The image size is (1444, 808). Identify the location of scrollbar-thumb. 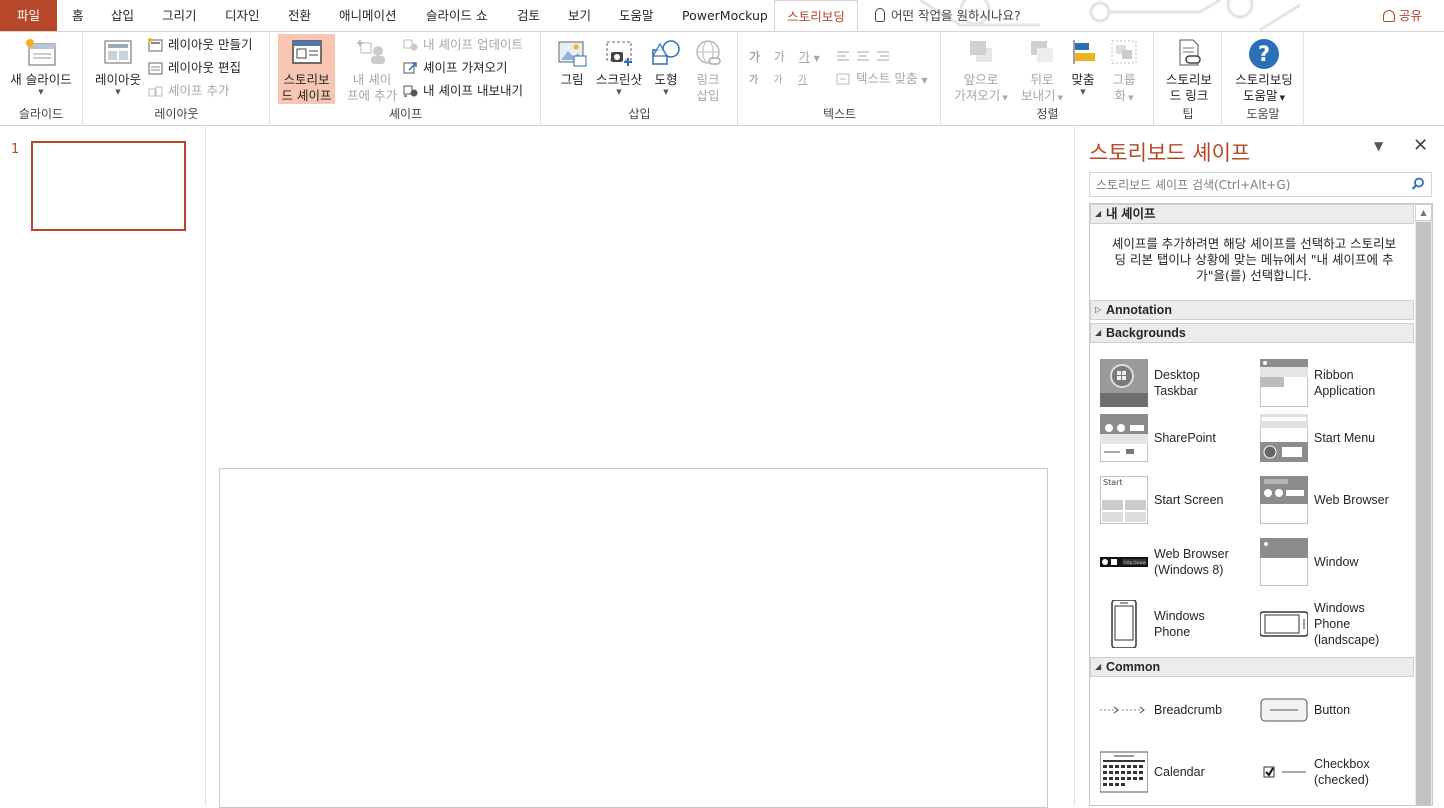
(1423, 513).